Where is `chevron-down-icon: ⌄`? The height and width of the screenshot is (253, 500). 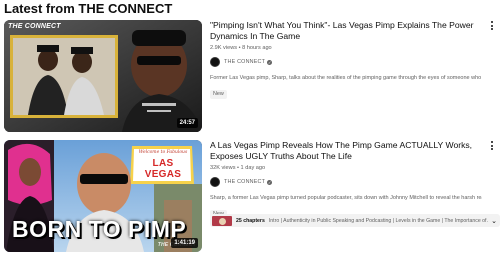
chevron-down-icon: ⌄ is located at coordinates (494, 221).